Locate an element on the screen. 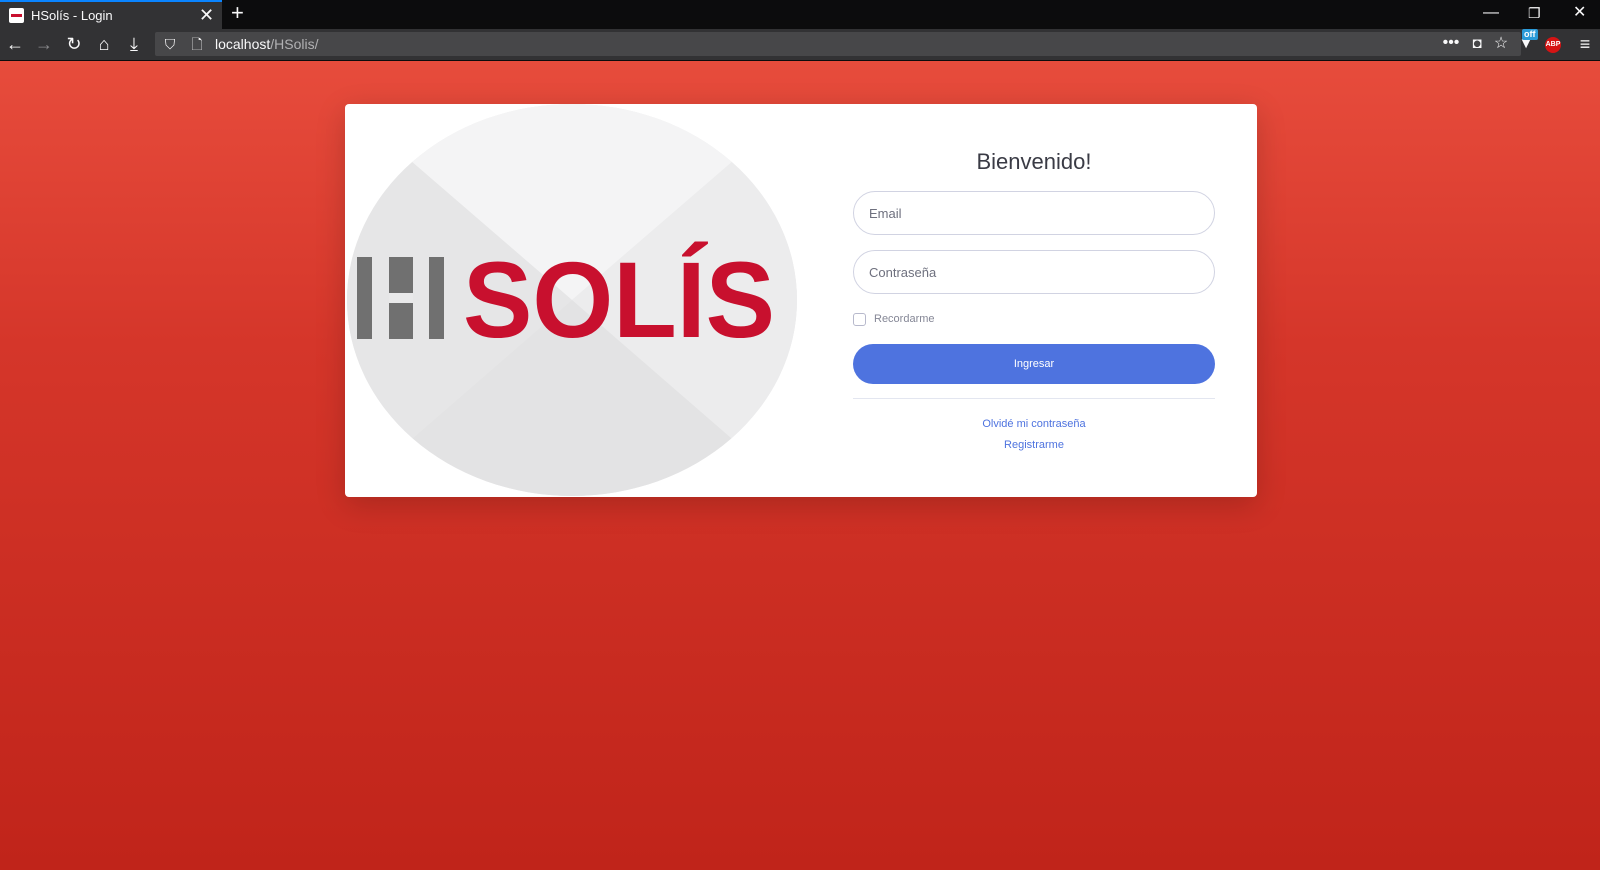  browser-tab: HSolís - Login ✕ is located at coordinates (111, 14).